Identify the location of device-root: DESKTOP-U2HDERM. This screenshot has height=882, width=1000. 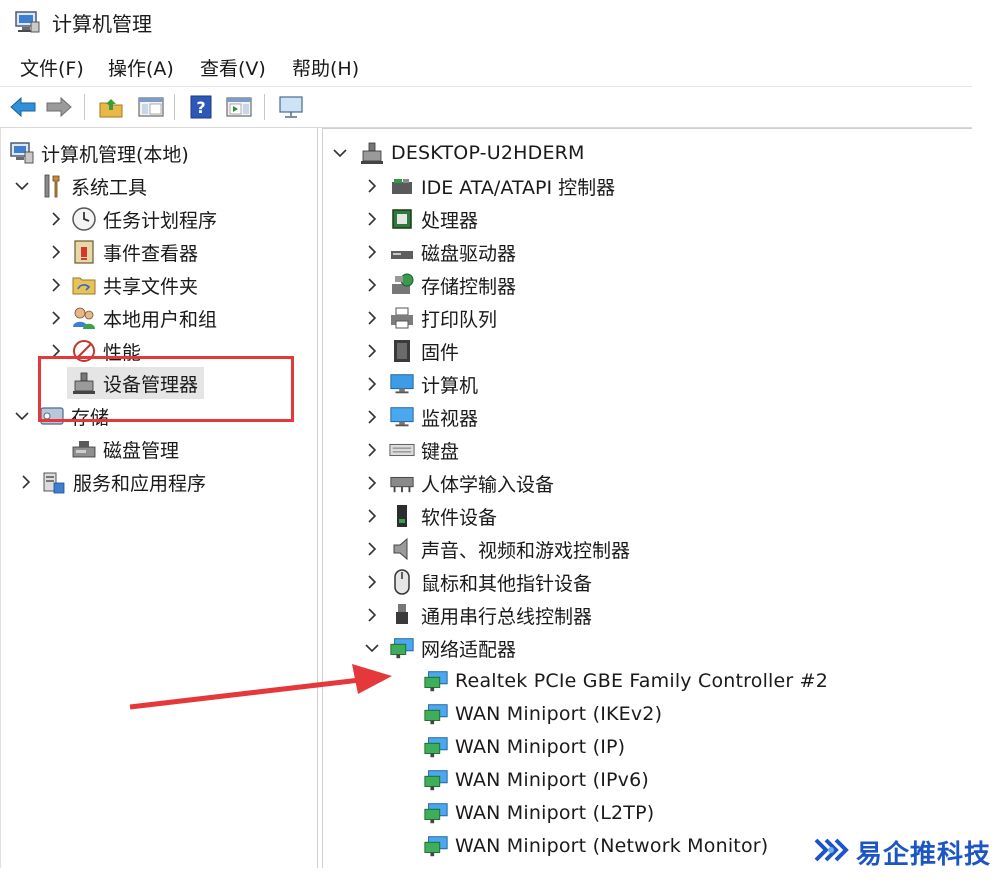
(458, 153).